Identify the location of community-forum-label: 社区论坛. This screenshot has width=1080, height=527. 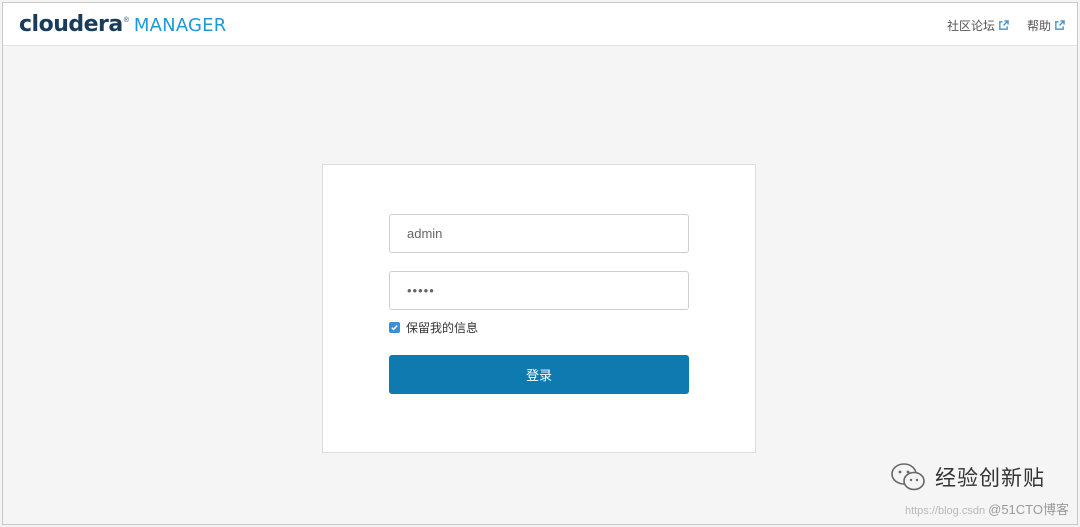
(970, 26).